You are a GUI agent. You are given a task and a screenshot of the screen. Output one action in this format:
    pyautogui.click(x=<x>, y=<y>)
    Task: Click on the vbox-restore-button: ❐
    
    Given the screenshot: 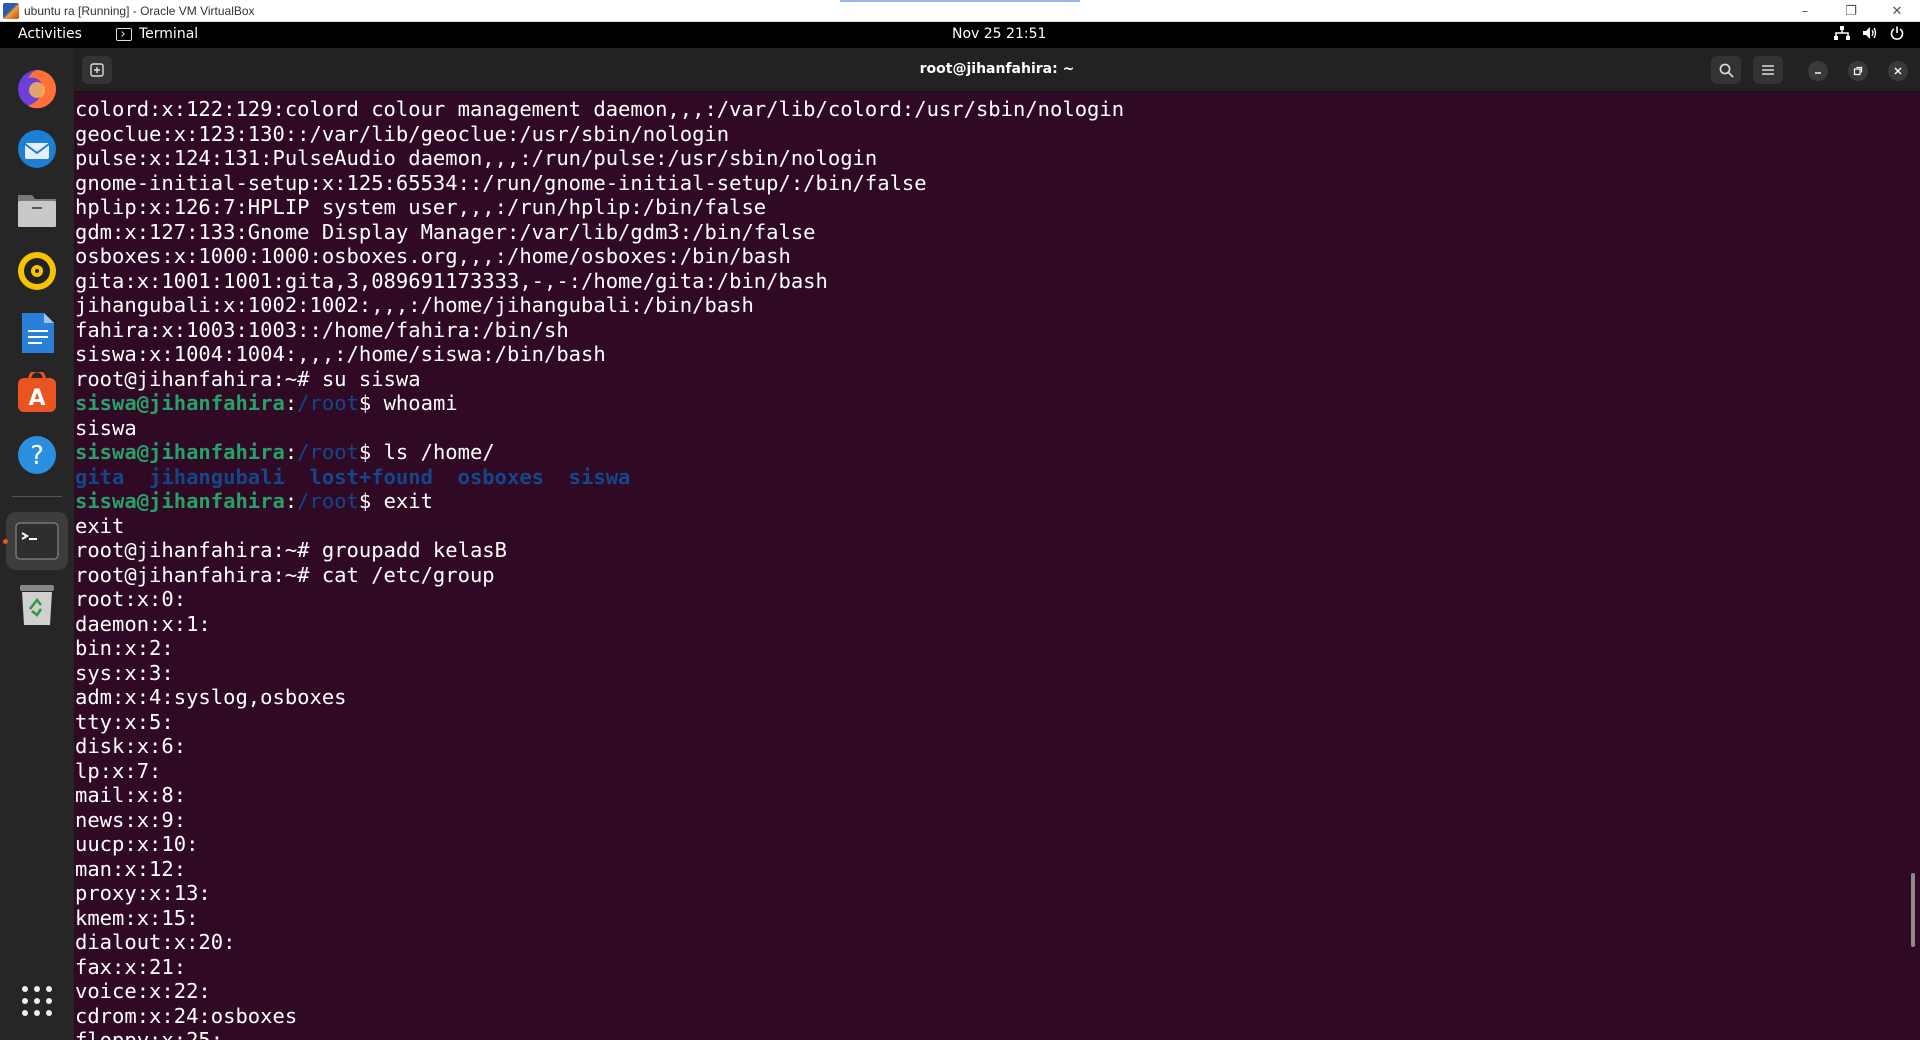 What is the action you would take?
    pyautogui.click(x=1851, y=11)
    